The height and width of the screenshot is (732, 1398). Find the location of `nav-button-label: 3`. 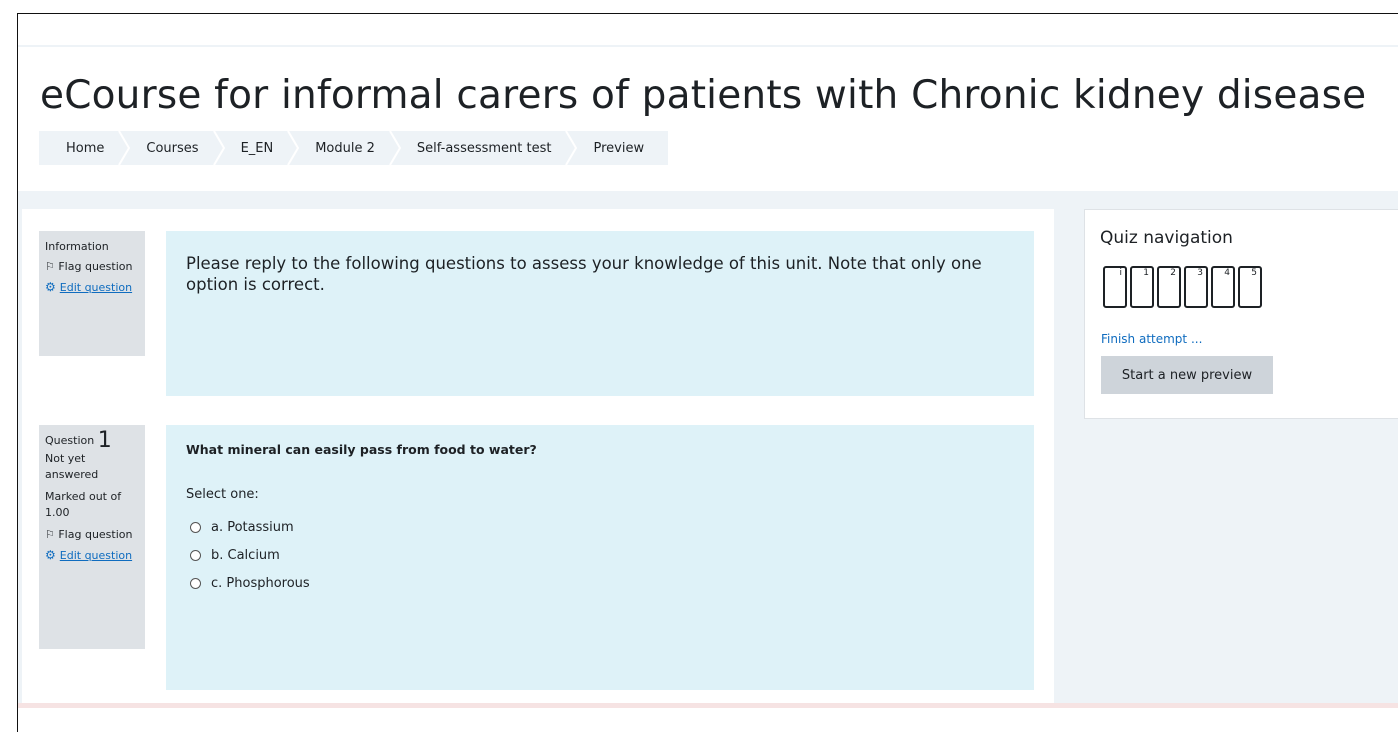

nav-button-label: 3 is located at coordinates (1200, 273).